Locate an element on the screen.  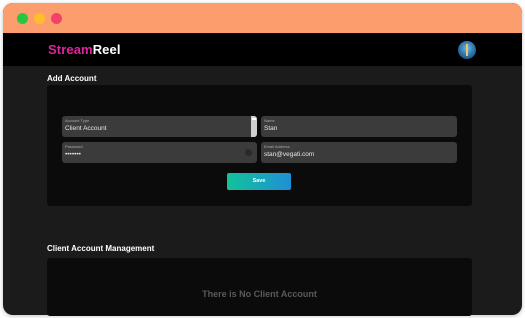
name-label: Name is located at coordinates (269, 120).